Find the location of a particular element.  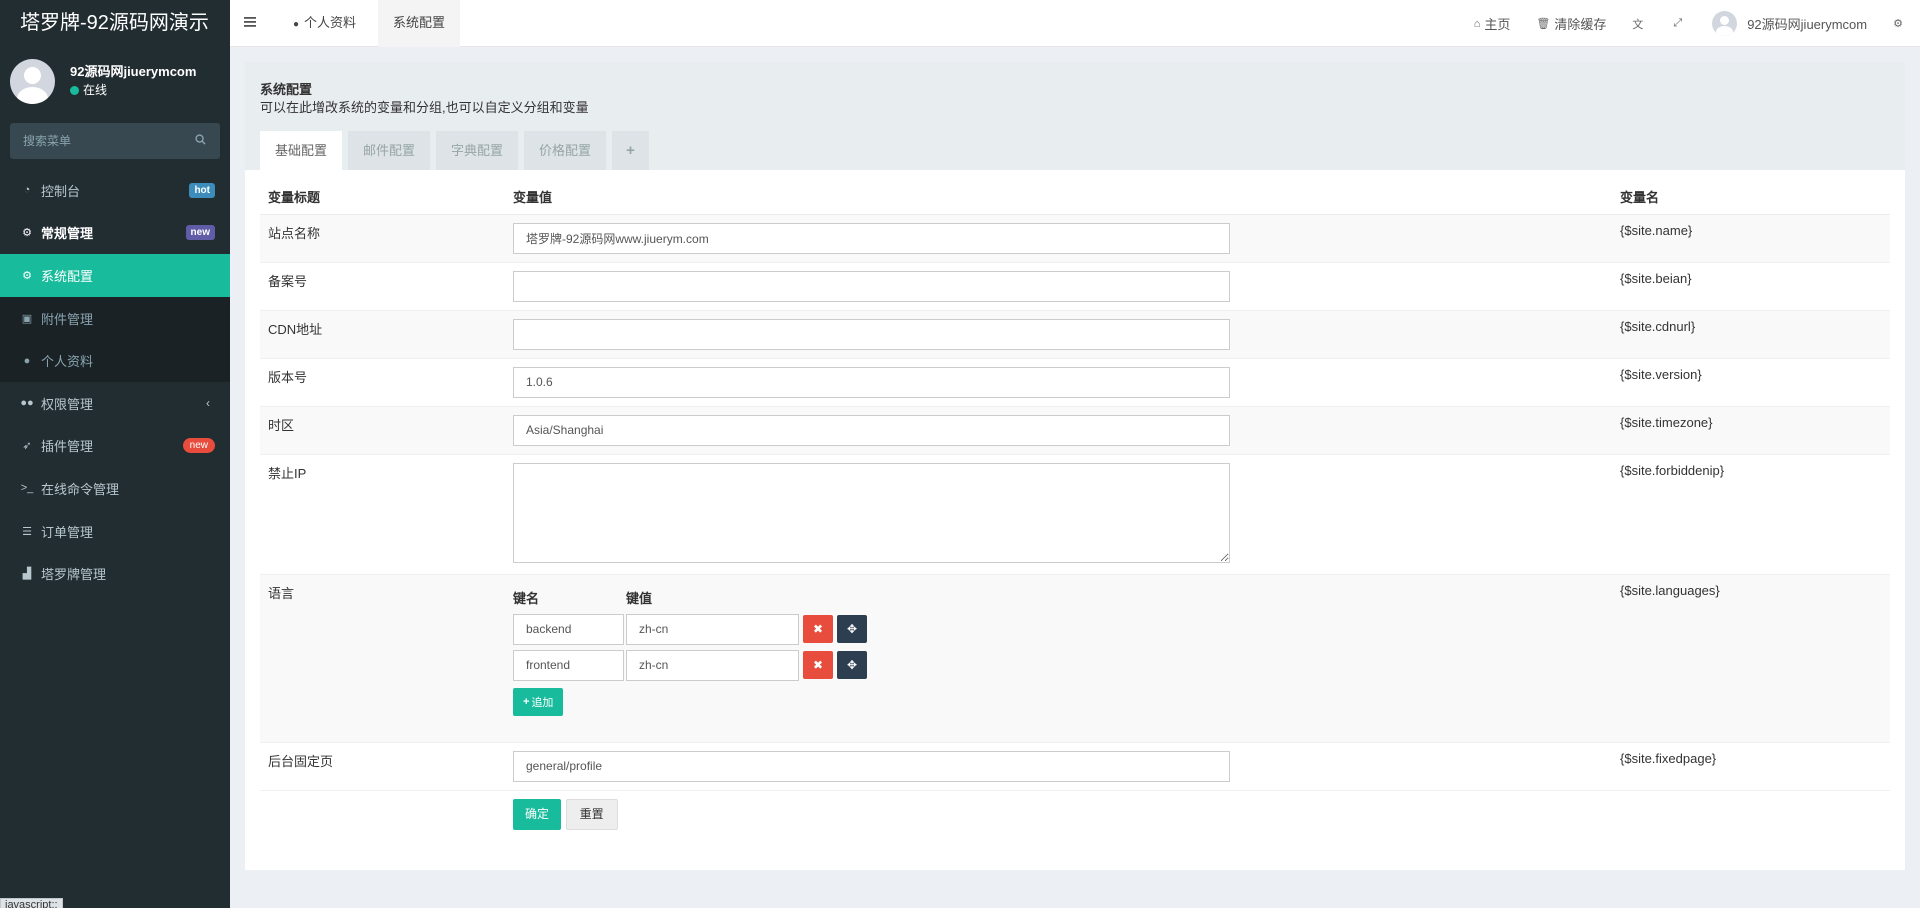

fullscreen-icon: ⤢ is located at coordinates (1678, 23).